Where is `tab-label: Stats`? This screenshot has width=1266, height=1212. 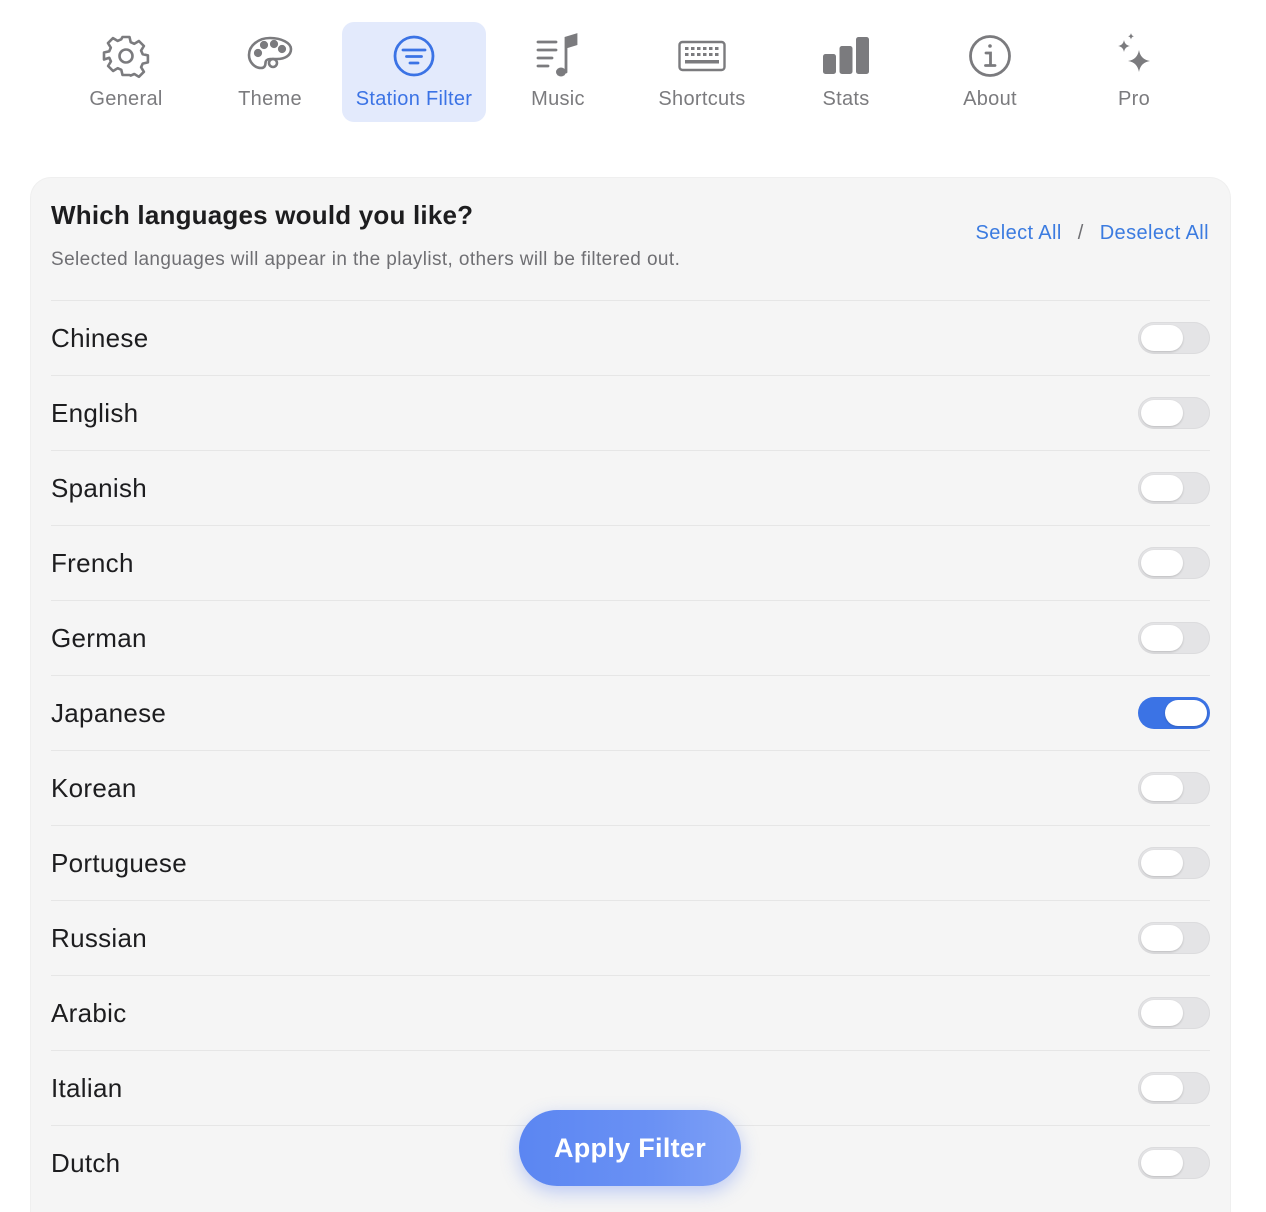 tab-label: Stats is located at coordinates (846, 99).